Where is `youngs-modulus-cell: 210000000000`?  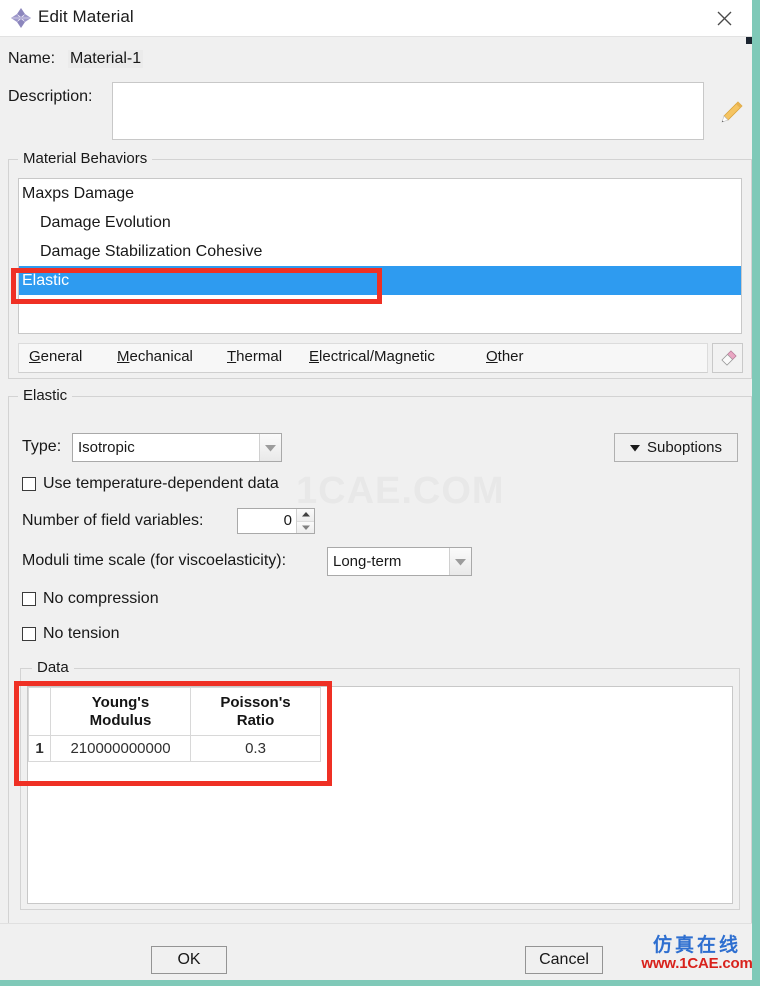
youngs-modulus-cell: 210000000000 is located at coordinates (120, 748).